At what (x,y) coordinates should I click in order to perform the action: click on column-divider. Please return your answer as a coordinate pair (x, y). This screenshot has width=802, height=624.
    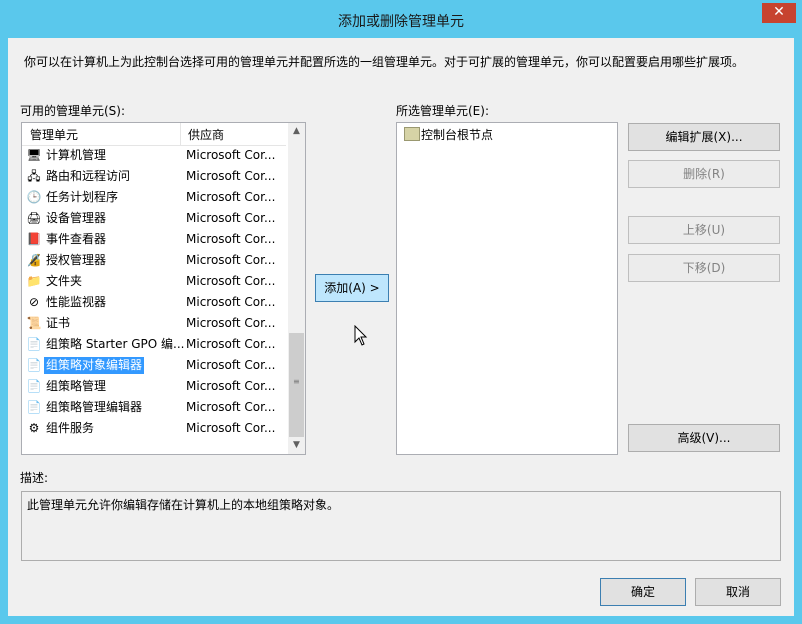
    Looking at the image, I should click on (180, 134).